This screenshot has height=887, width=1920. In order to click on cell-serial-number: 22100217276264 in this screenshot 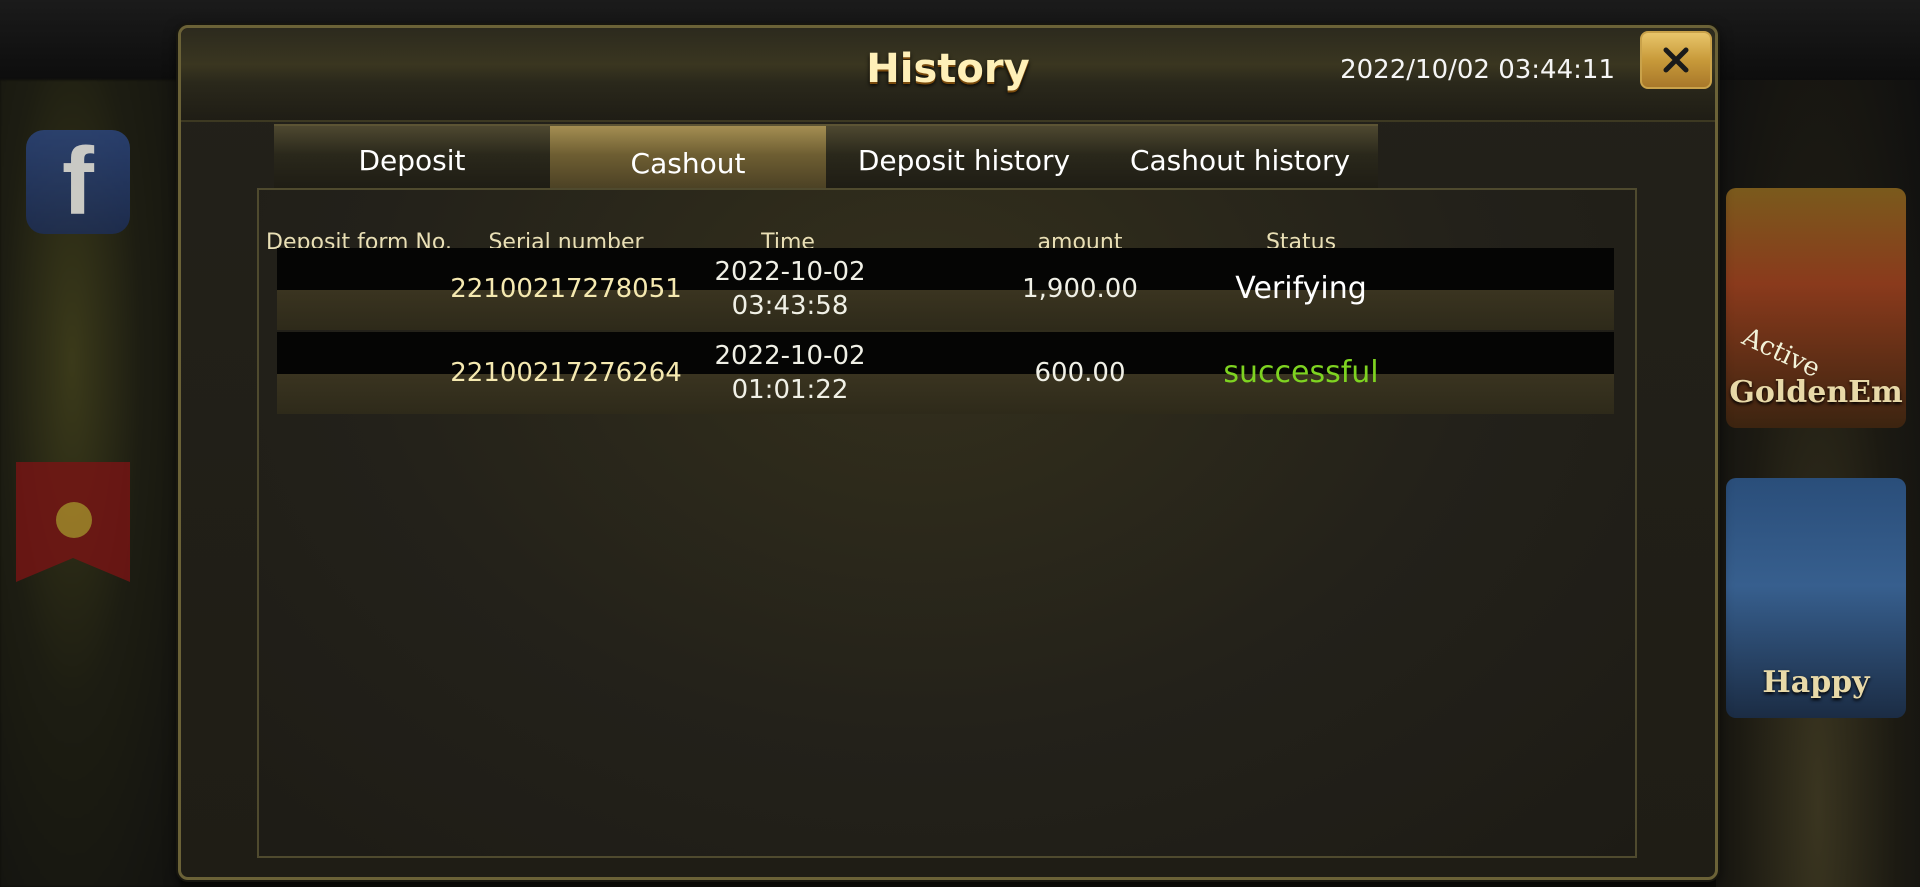, I will do `click(566, 373)`.